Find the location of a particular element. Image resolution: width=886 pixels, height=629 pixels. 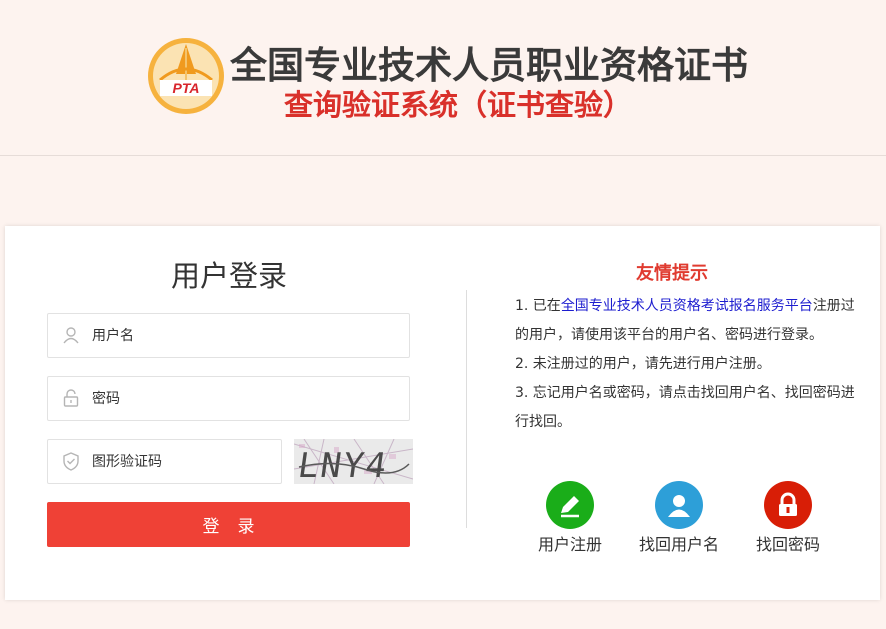

login-title: 用户登录 is located at coordinates (229, 276).